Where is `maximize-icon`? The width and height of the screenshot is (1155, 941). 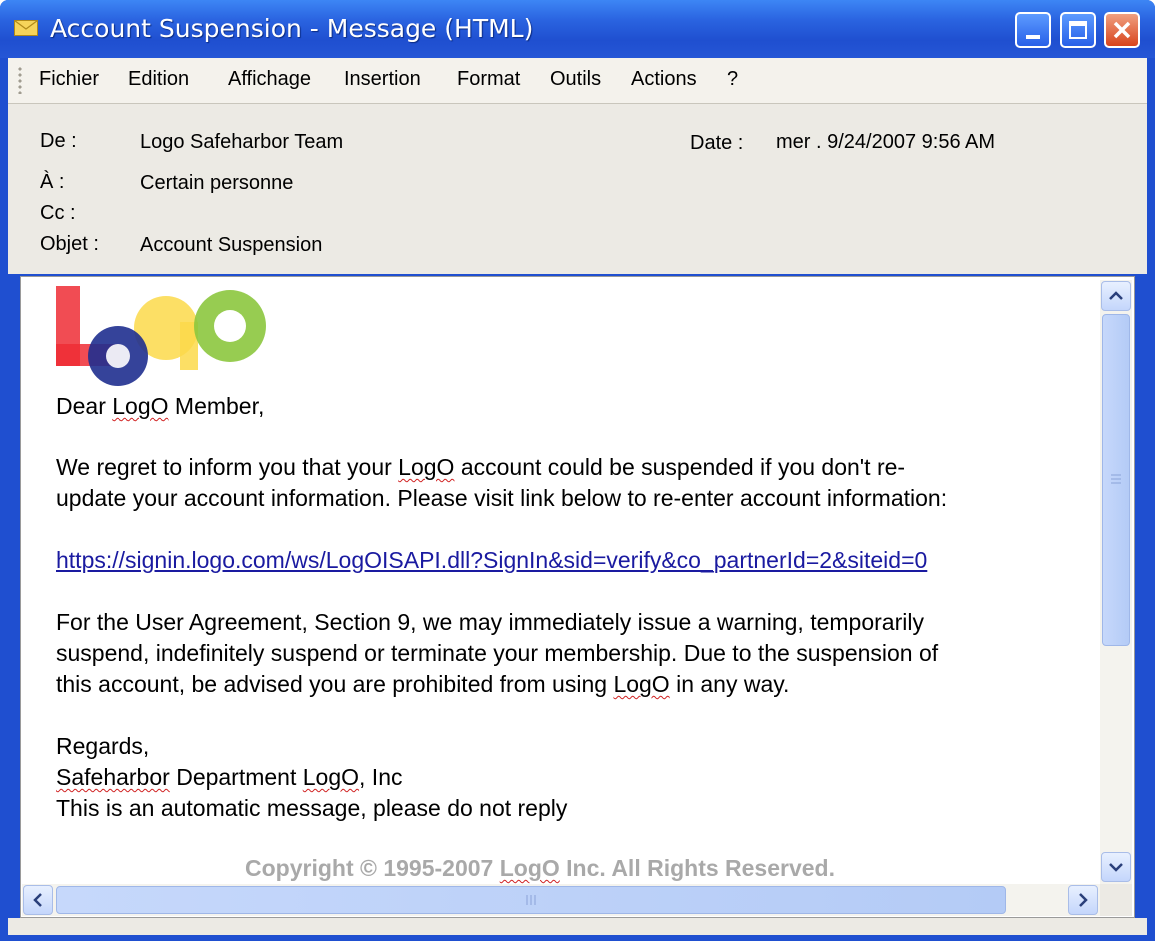 maximize-icon is located at coordinates (1078, 30).